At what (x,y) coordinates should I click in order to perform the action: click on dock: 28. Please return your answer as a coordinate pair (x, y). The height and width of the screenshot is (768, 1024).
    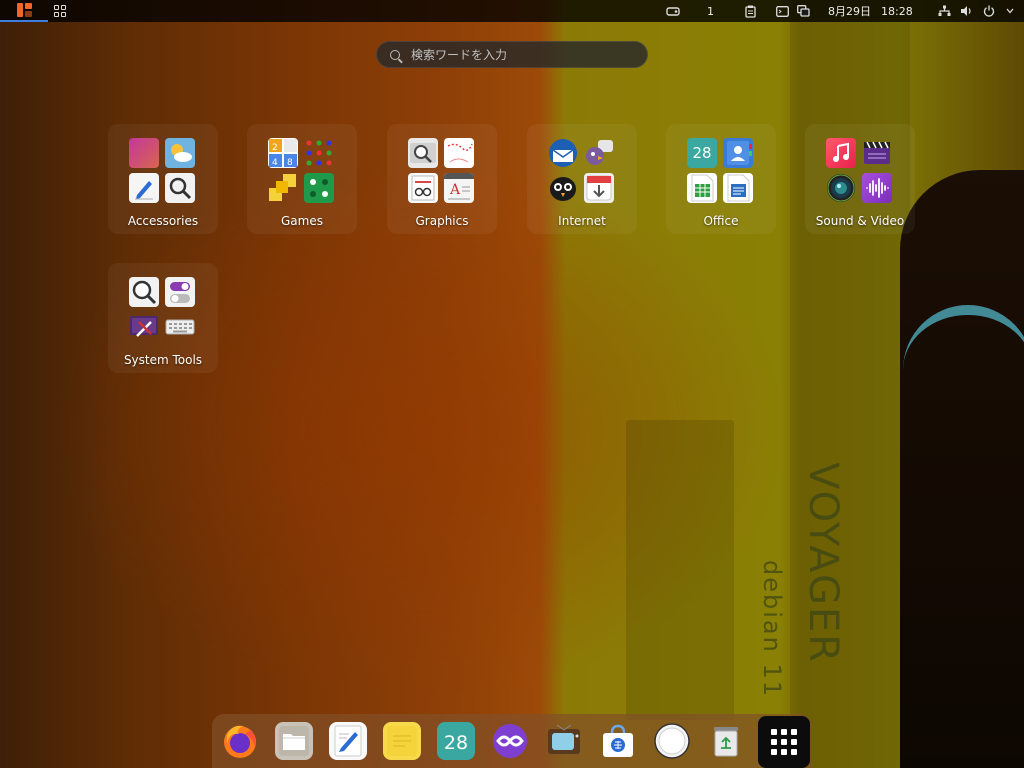
    Looking at the image, I should click on (512, 741).